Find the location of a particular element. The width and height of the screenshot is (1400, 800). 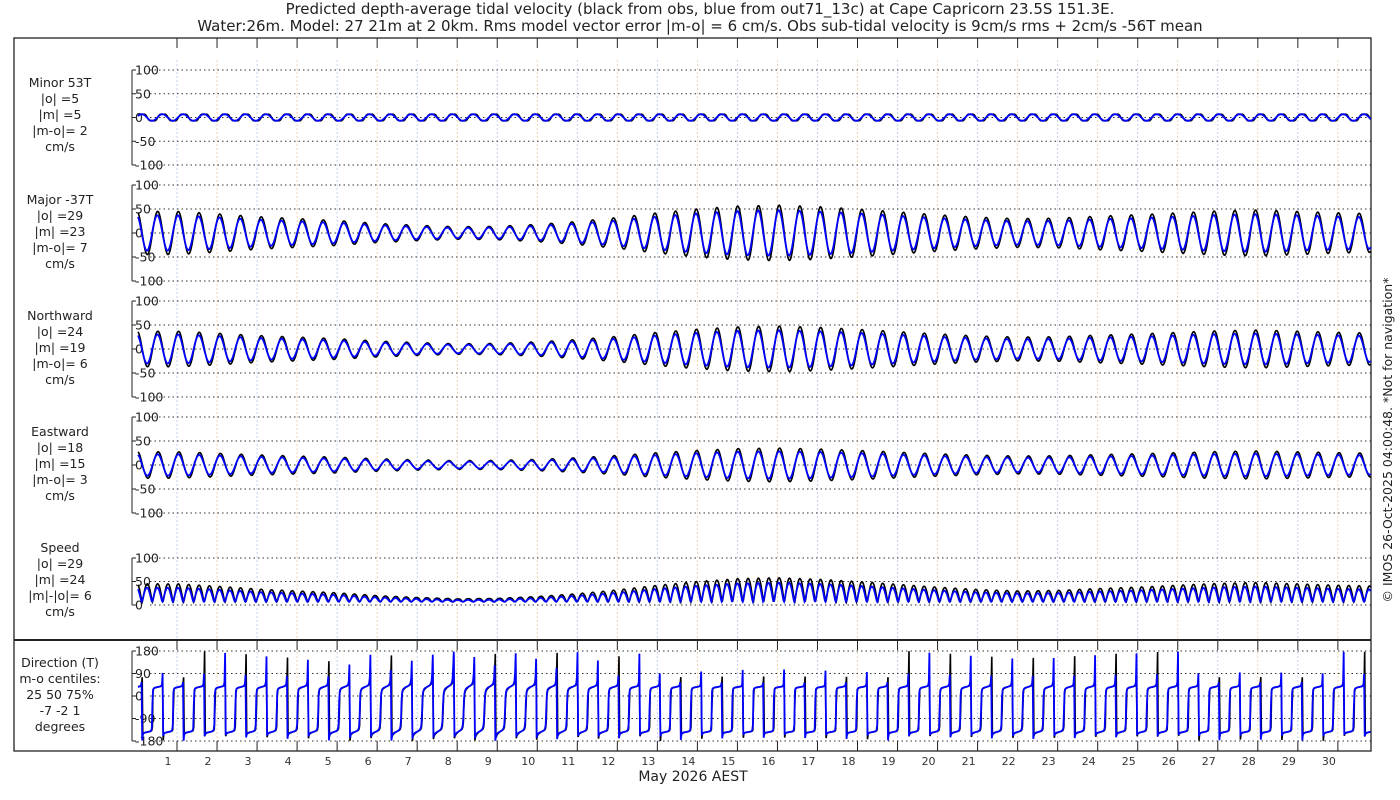

panel-label-minor: Minor 53T |o| =5 |m| =5 |m-o|= 2 cm/s is located at coordinates (60, 115).